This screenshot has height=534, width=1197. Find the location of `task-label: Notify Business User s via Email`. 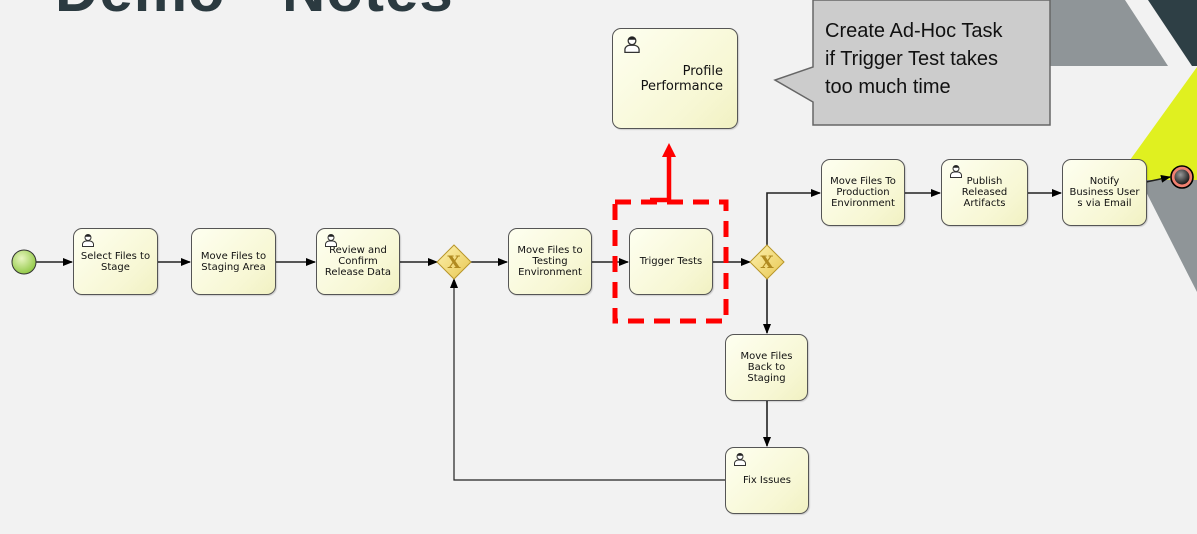

task-label: Notify Business User s via Email is located at coordinates (1104, 192).